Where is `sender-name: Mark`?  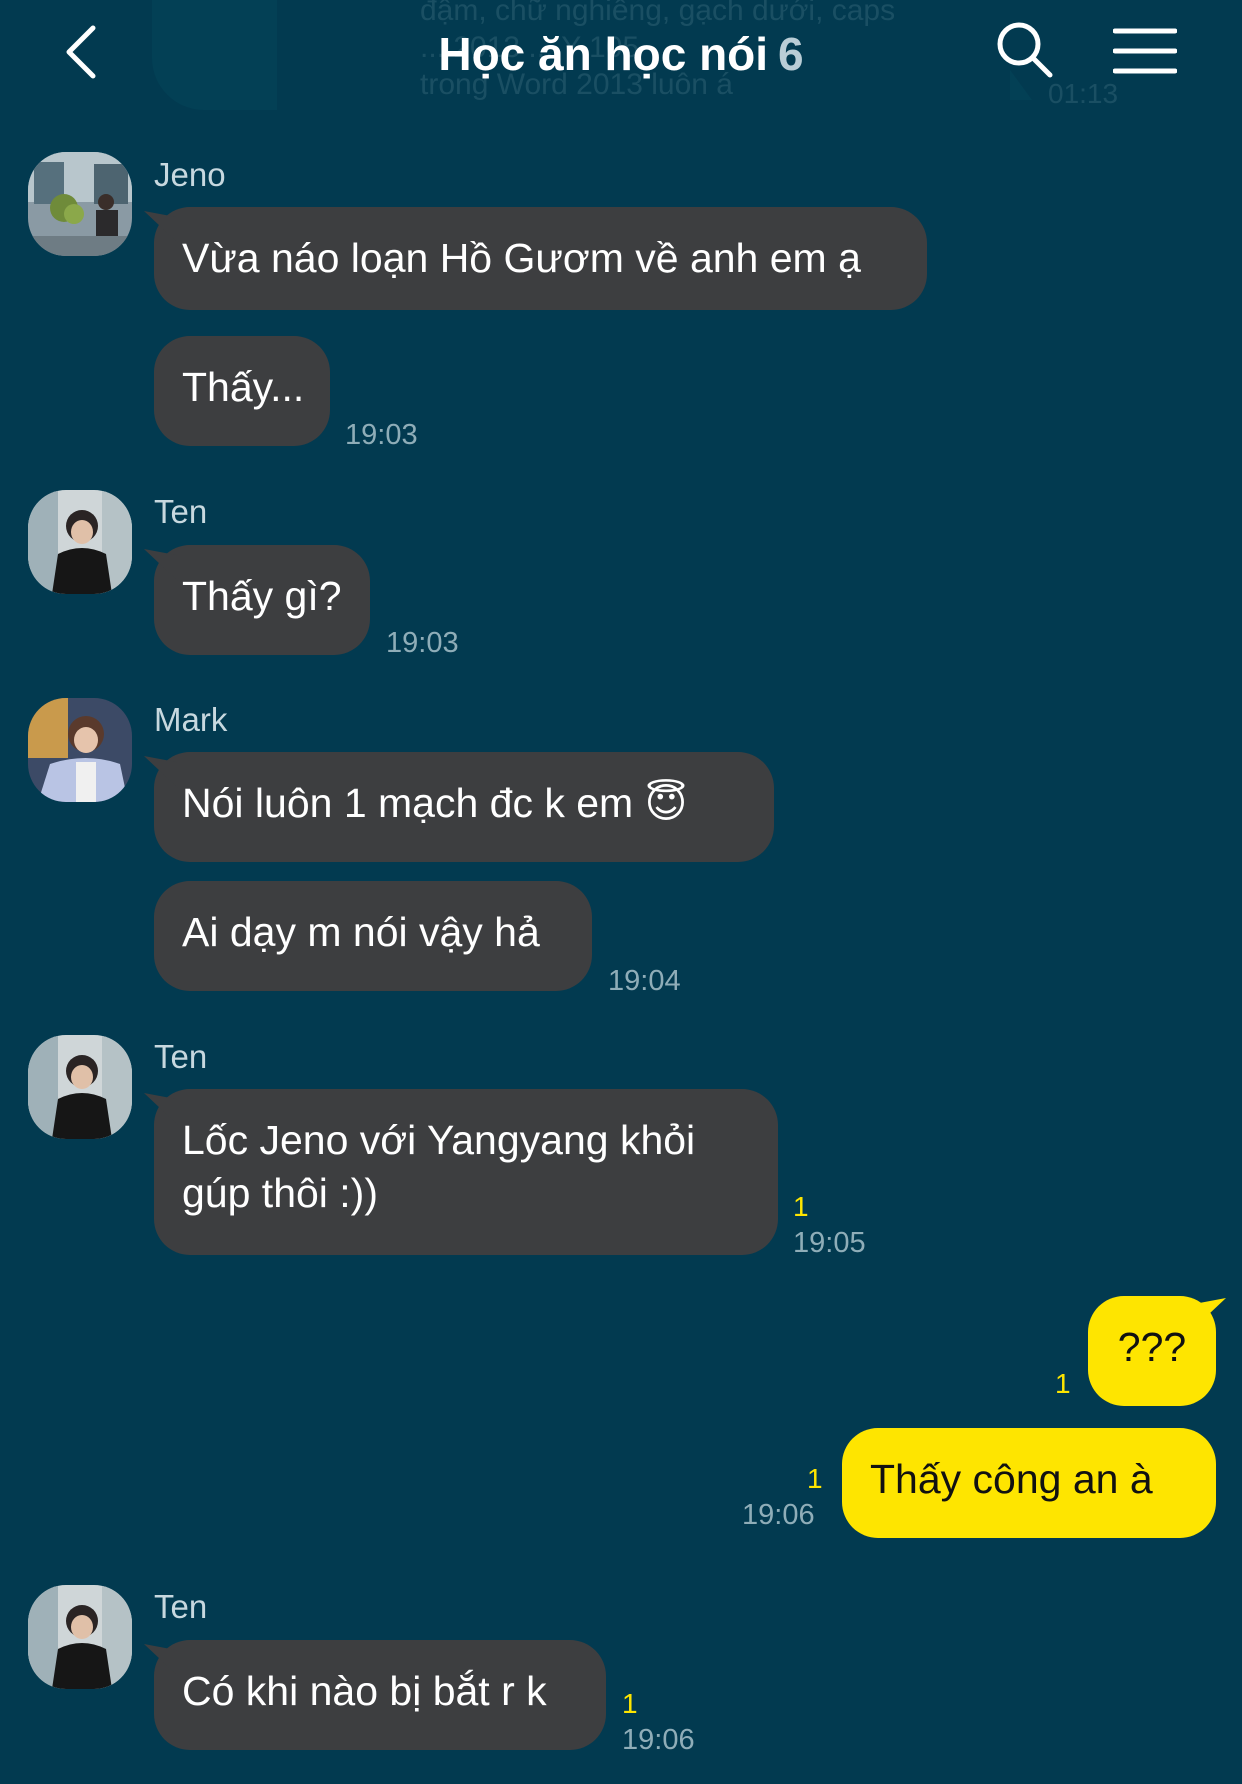 sender-name: Mark is located at coordinates (191, 719).